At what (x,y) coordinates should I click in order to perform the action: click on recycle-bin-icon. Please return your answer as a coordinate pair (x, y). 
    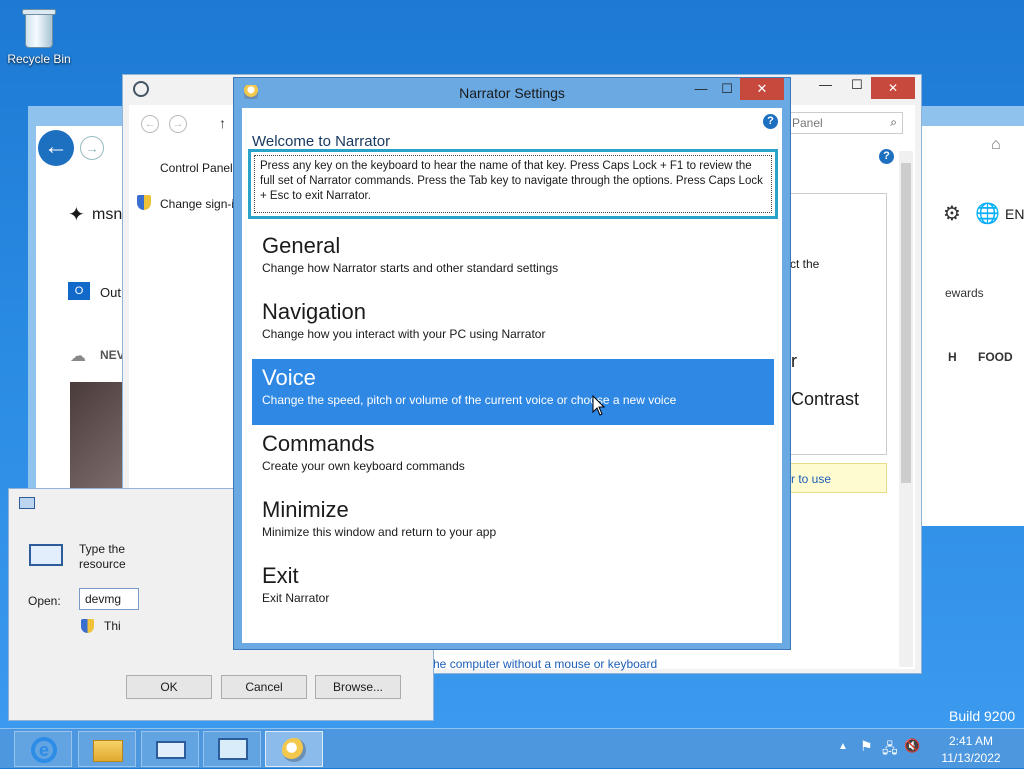
    Looking at the image, I should click on (39, 28).